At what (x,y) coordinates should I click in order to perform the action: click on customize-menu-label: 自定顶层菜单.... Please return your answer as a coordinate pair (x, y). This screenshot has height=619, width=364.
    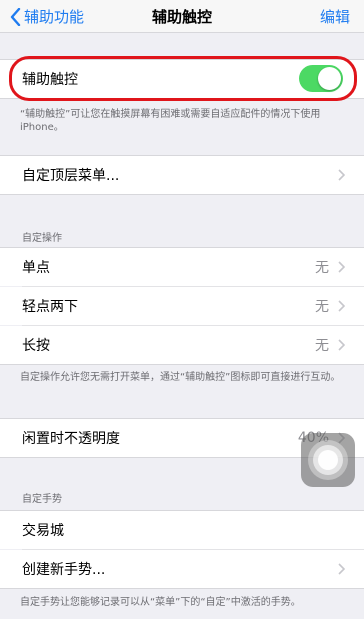
    Looking at the image, I should click on (71, 176).